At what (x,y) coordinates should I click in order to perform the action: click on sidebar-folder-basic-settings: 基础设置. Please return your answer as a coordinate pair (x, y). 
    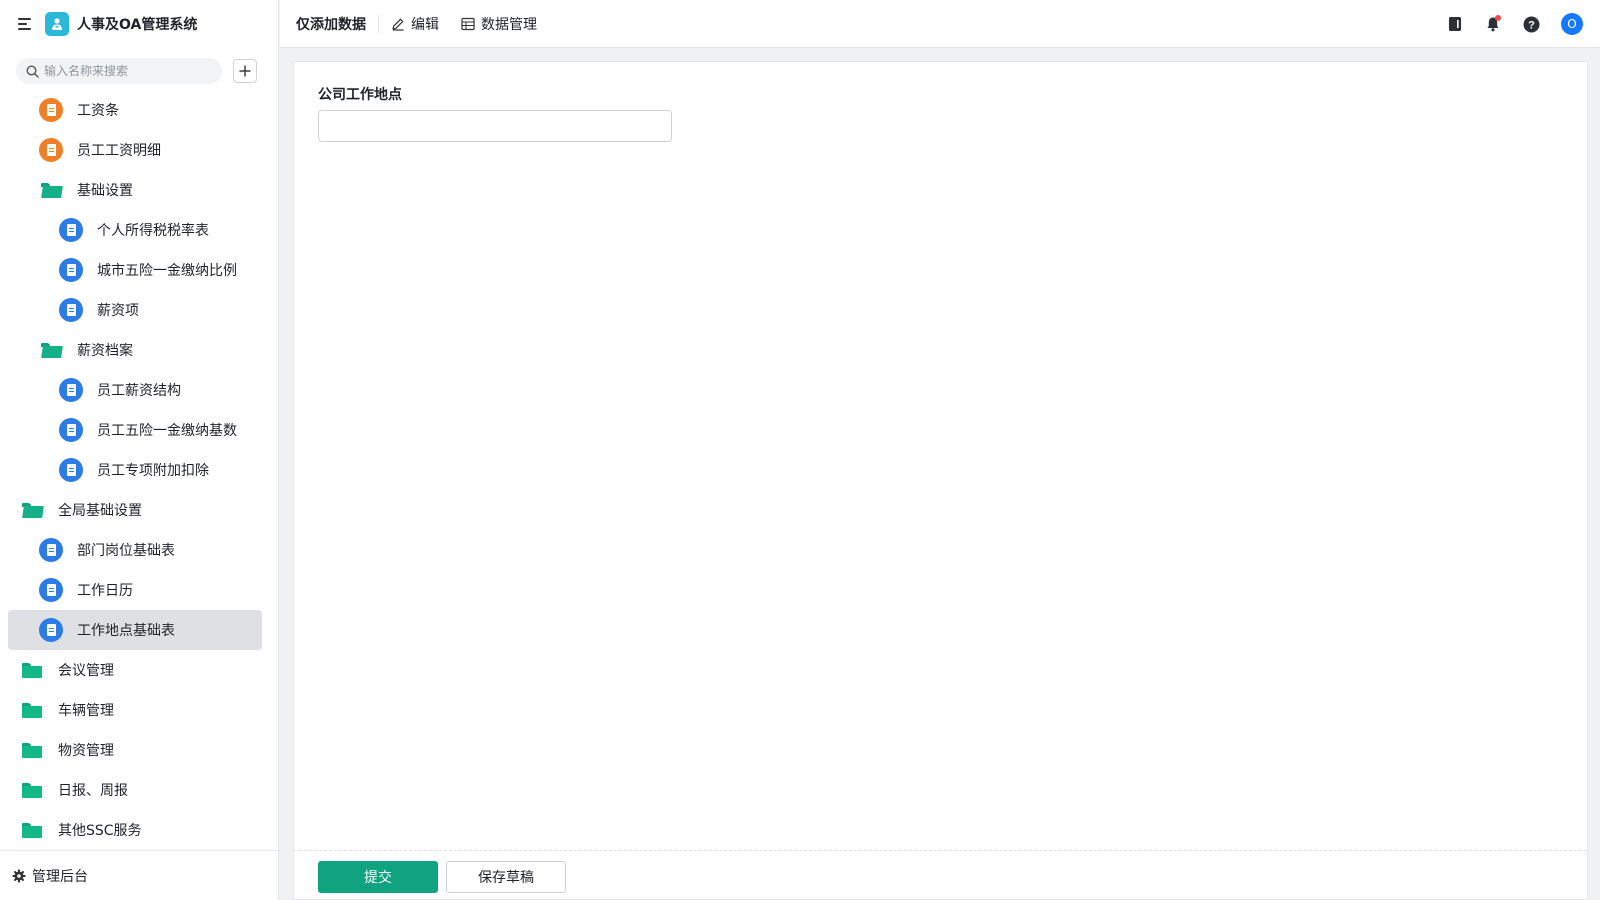
    Looking at the image, I should click on (135, 190).